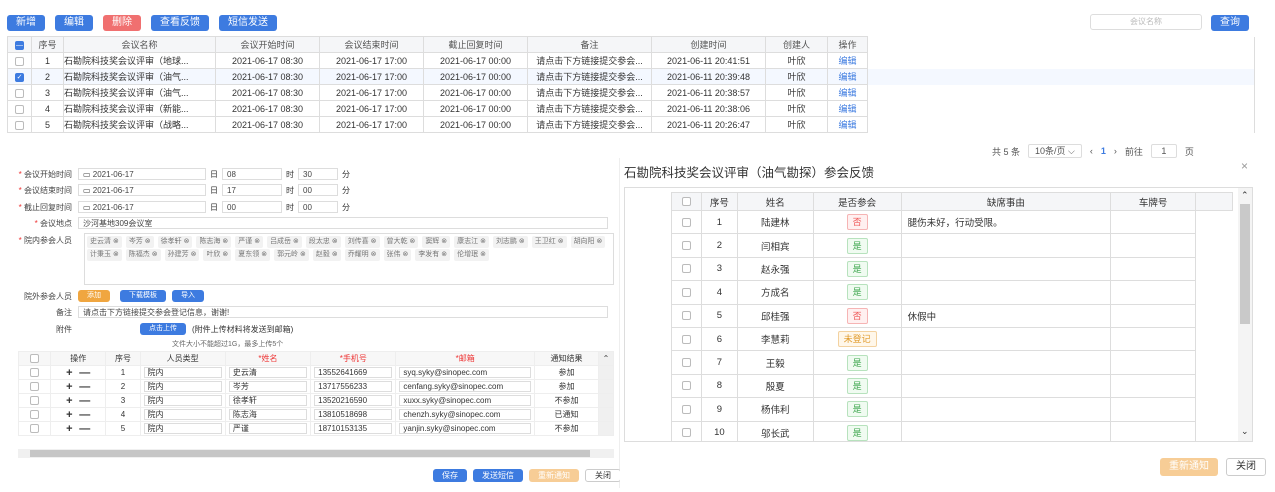  I want to click on attendee-tag: 严谨 ⊗, so click(249, 242).